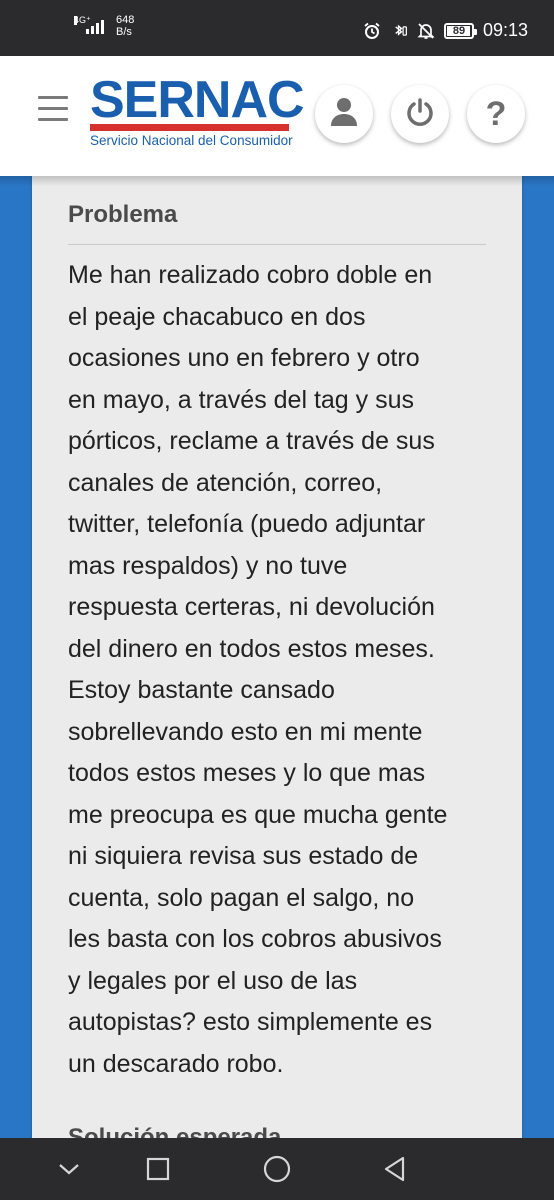  What do you see at coordinates (53, 109) in the screenshot?
I see `menu-icon` at bounding box center [53, 109].